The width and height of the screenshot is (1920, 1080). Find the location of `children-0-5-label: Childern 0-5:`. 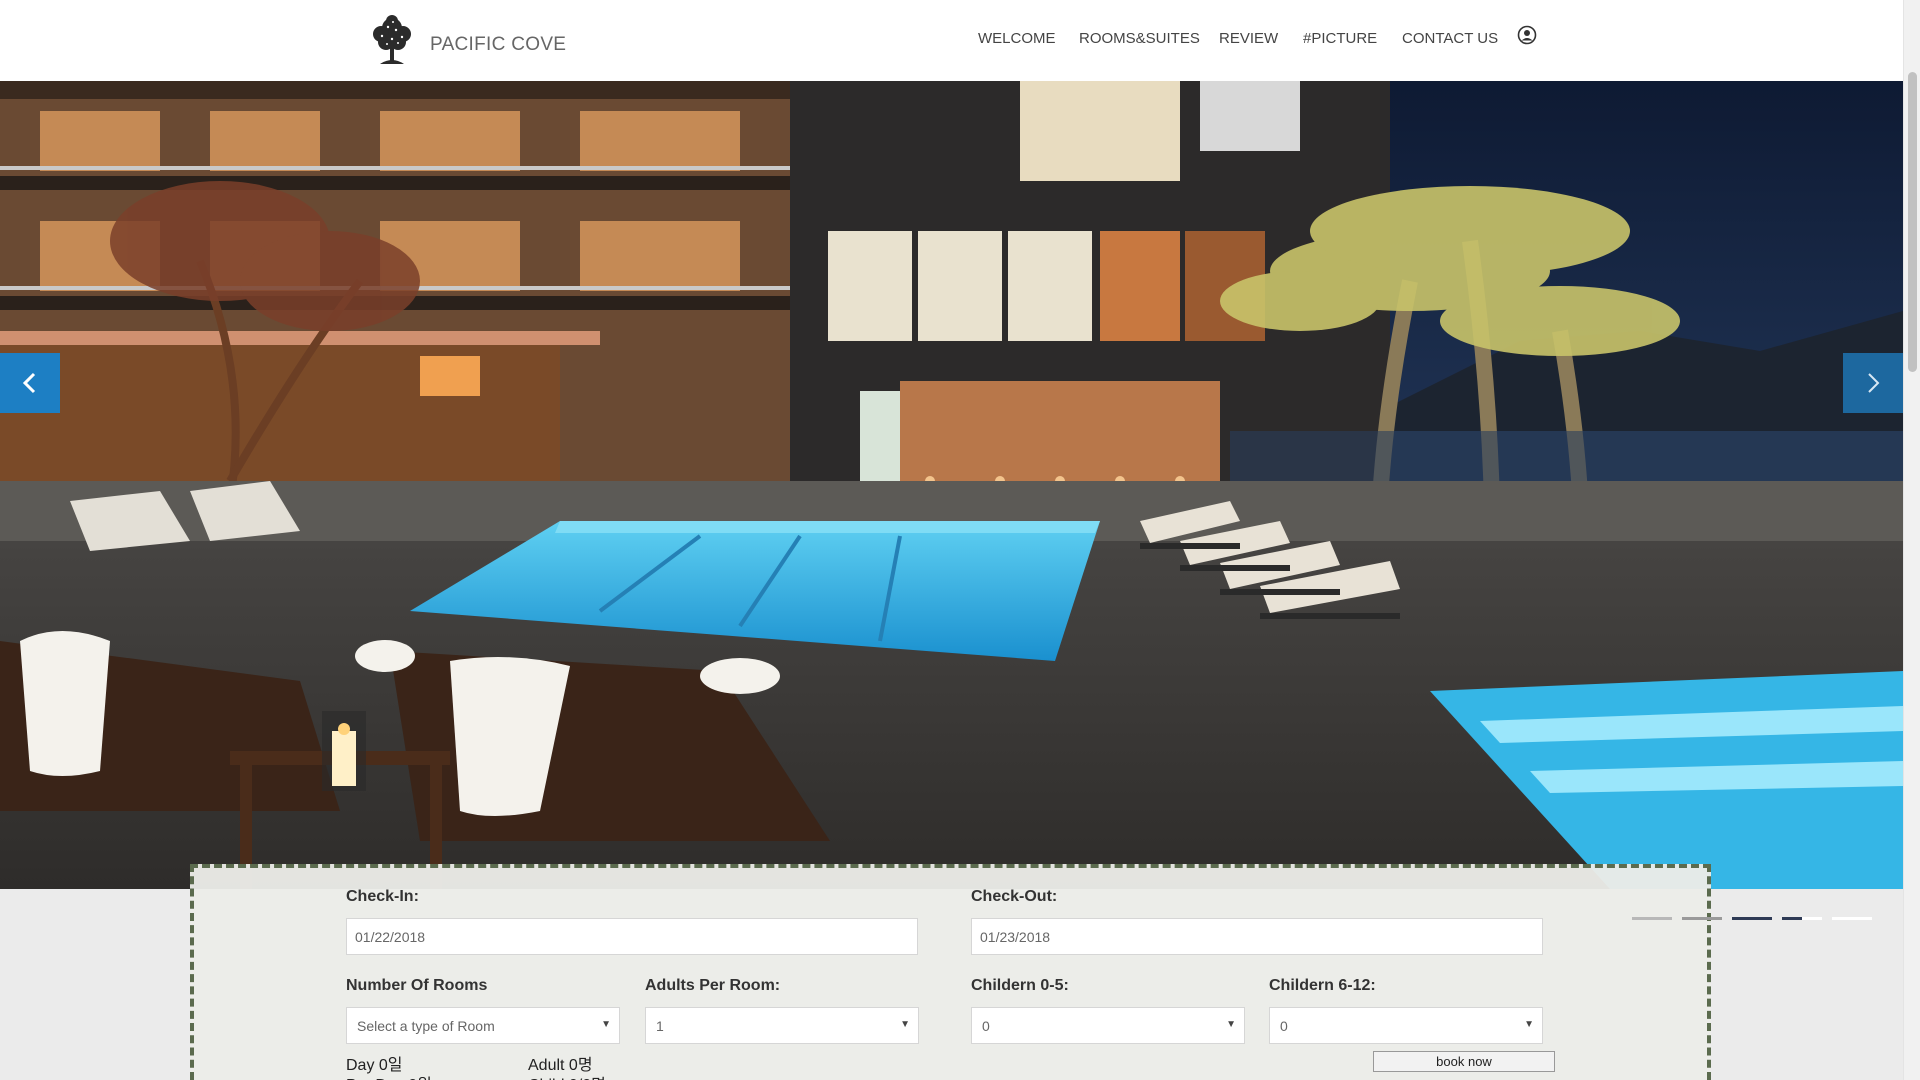

children-0-5-label: Childern 0-5: is located at coordinates (1020, 985).